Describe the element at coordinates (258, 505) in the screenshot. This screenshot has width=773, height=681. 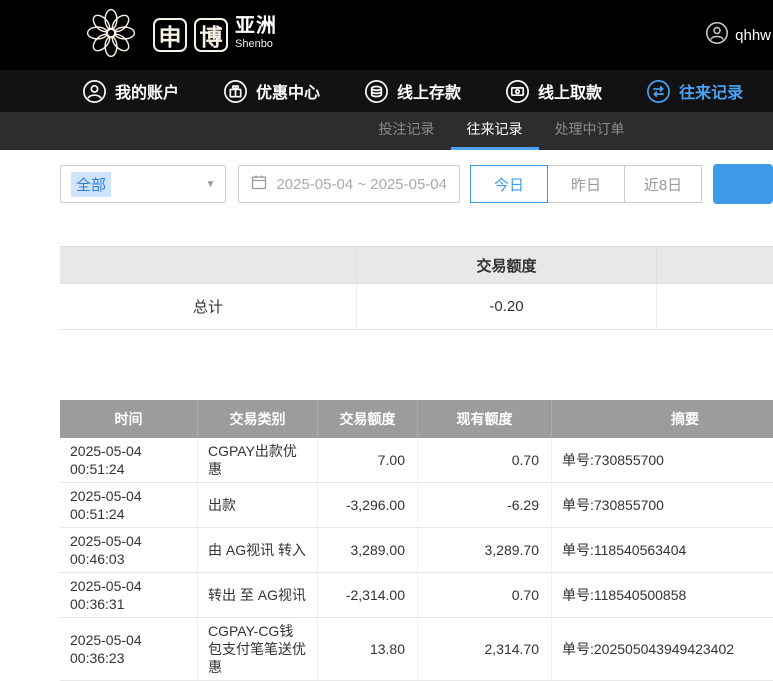
I see `cell-type: 出款` at that location.